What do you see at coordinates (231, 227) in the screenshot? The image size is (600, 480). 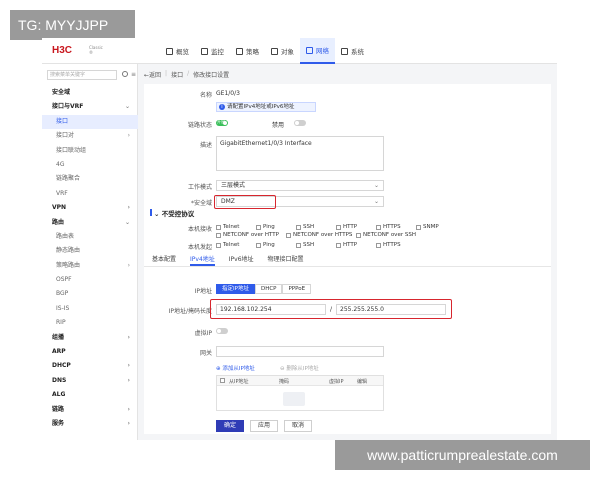 I see `checkbox-label: Telnet` at bounding box center [231, 227].